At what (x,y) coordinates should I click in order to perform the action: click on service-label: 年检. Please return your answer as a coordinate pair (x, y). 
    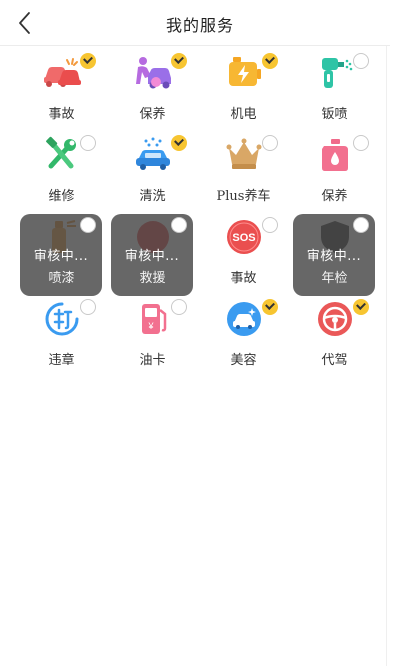
    Looking at the image, I should click on (334, 278).